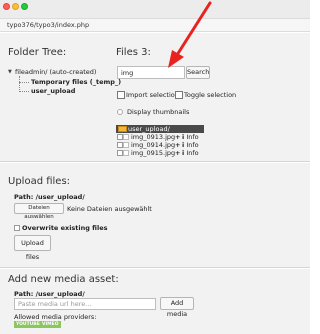  Describe the element at coordinates (49, 294) in the screenshot. I see `media-path-label: Path: /user_upload/` at that location.